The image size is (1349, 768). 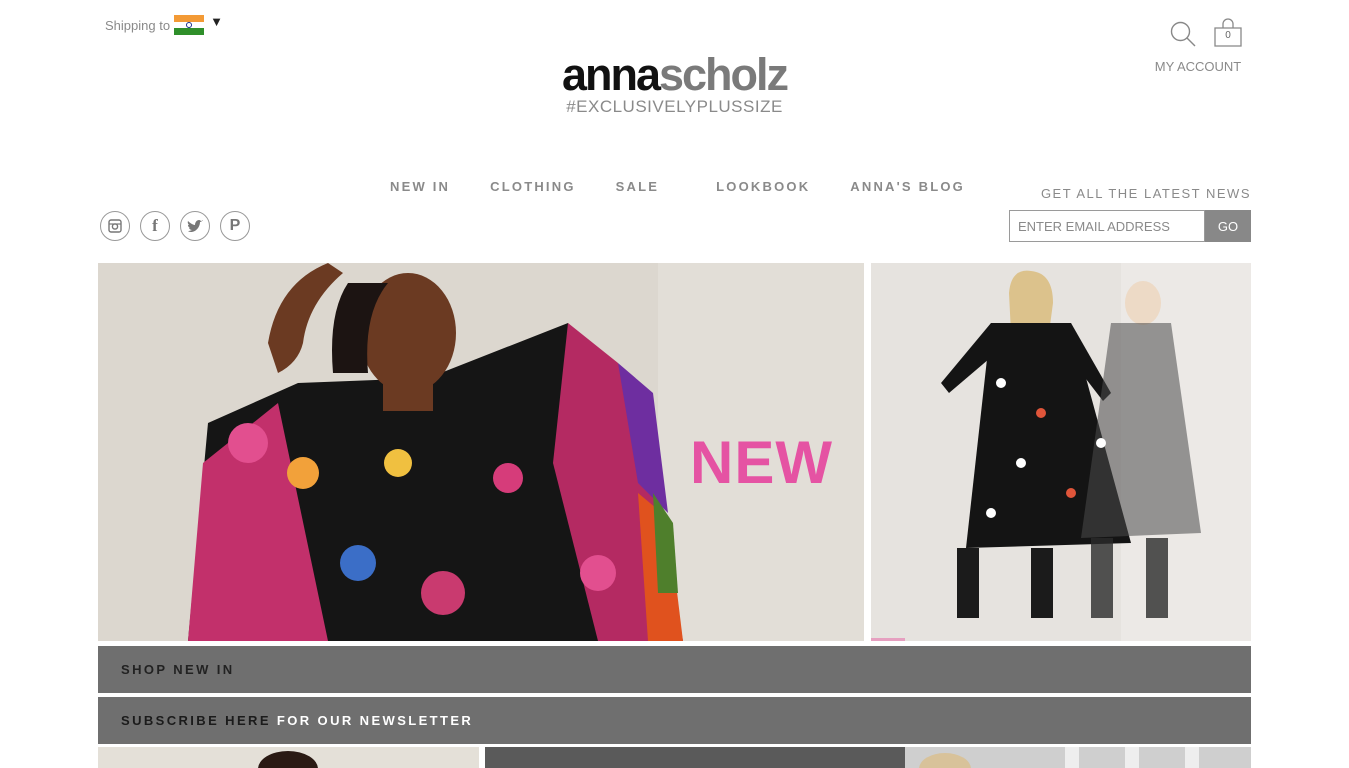 I want to click on logo-text-scholz: scholz, so click(x=723, y=74).